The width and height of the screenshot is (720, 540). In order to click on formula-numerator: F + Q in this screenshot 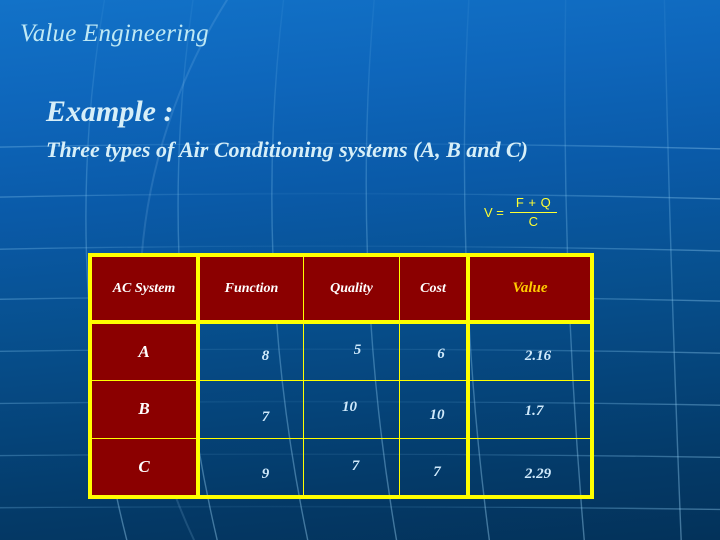, I will do `click(533, 202)`.